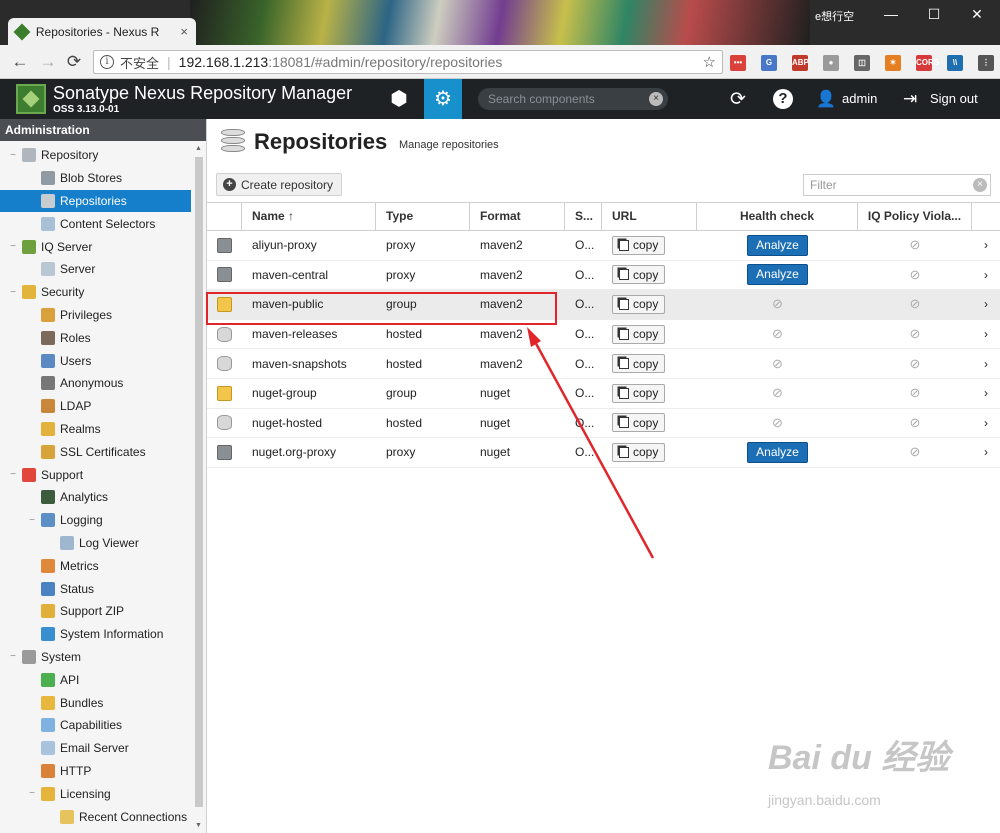 The image size is (1000, 833). What do you see at coordinates (980, 185) in the screenshot?
I see `filter-clear-icon: ×` at bounding box center [980, 185].